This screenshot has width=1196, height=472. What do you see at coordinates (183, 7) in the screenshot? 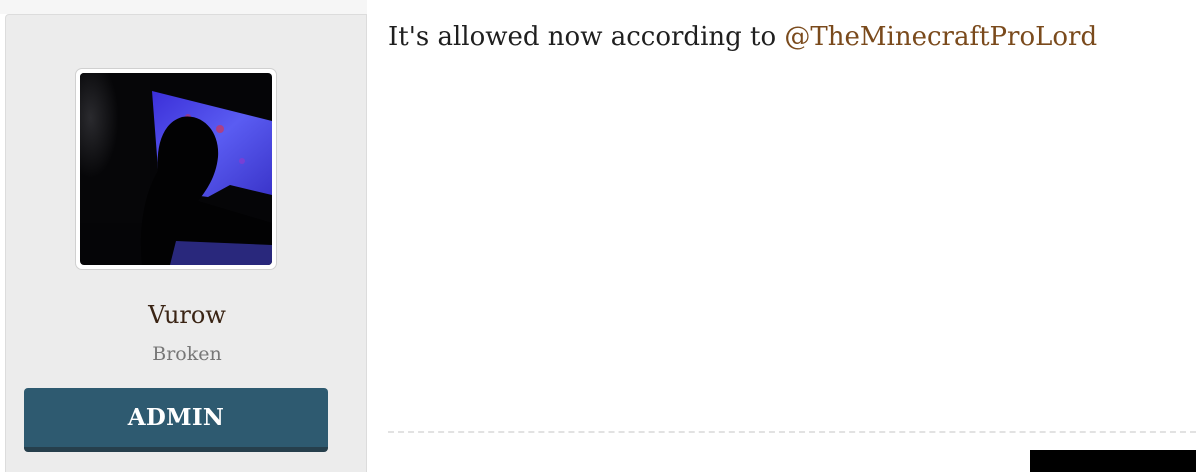
I see `panel-top-strip` at bounding box center [183, 7].